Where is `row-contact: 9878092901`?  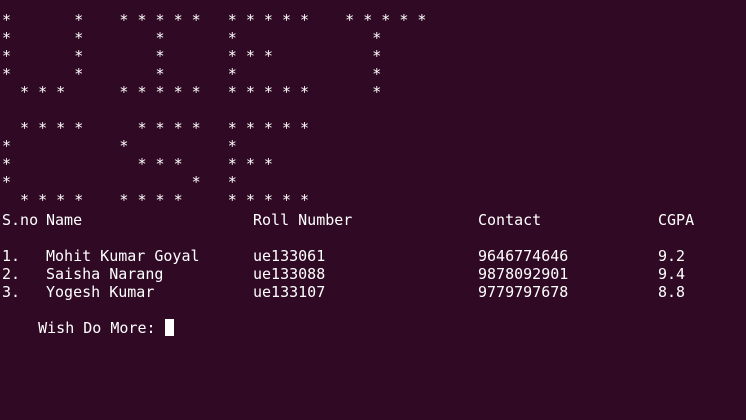 row-contact: 9878092901 is located at coordinates (523, 274).